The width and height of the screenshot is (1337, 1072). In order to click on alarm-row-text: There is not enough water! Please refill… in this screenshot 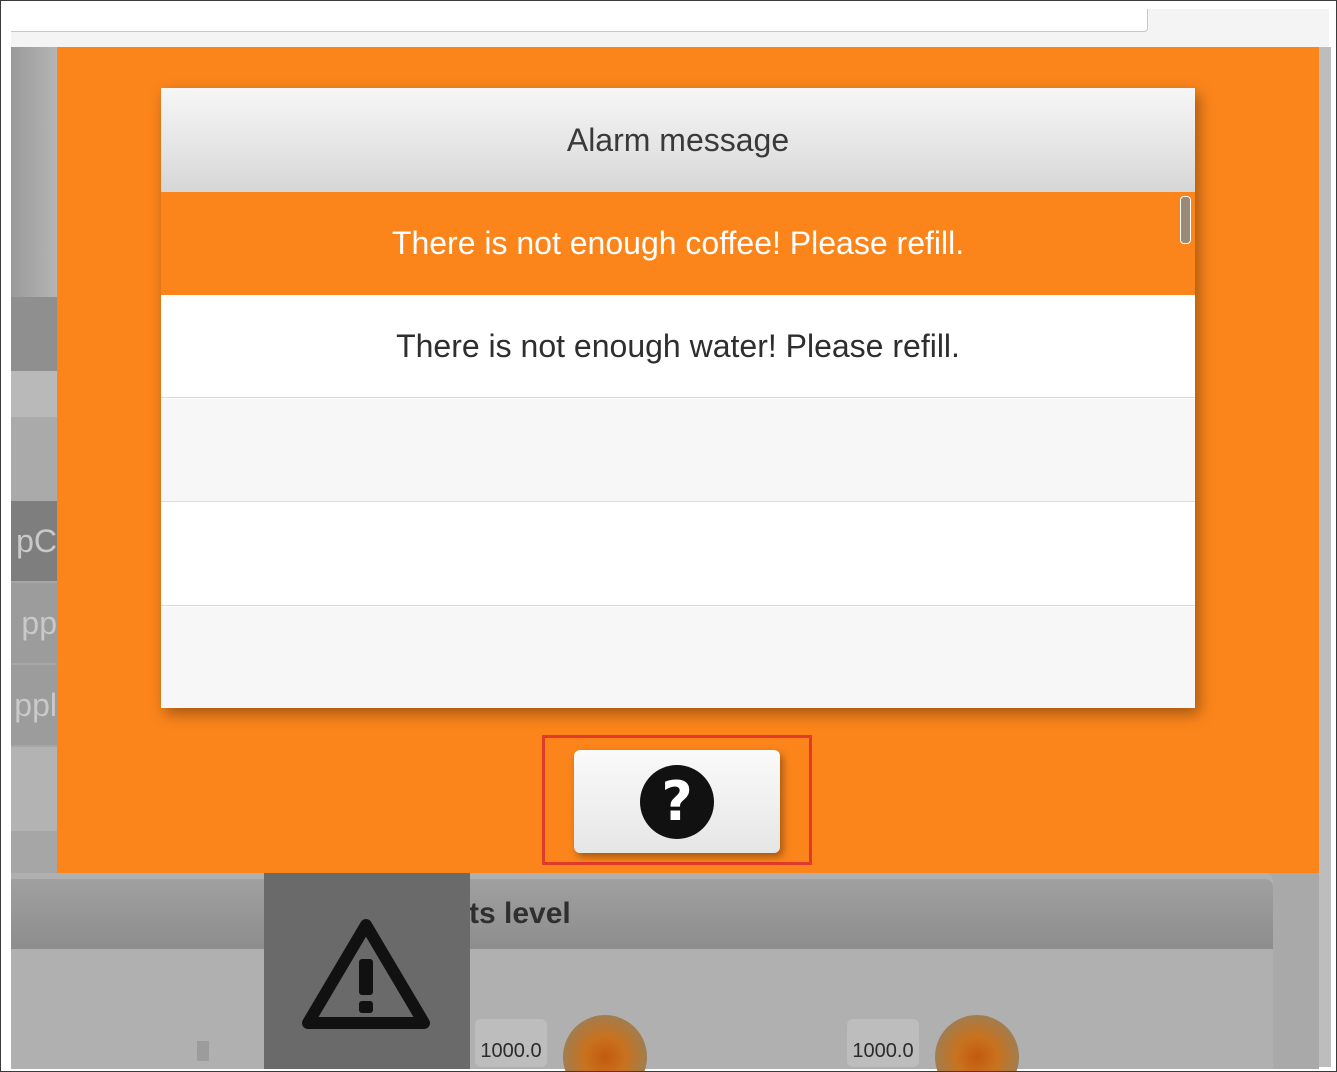, I will do `click(678, 345)`.